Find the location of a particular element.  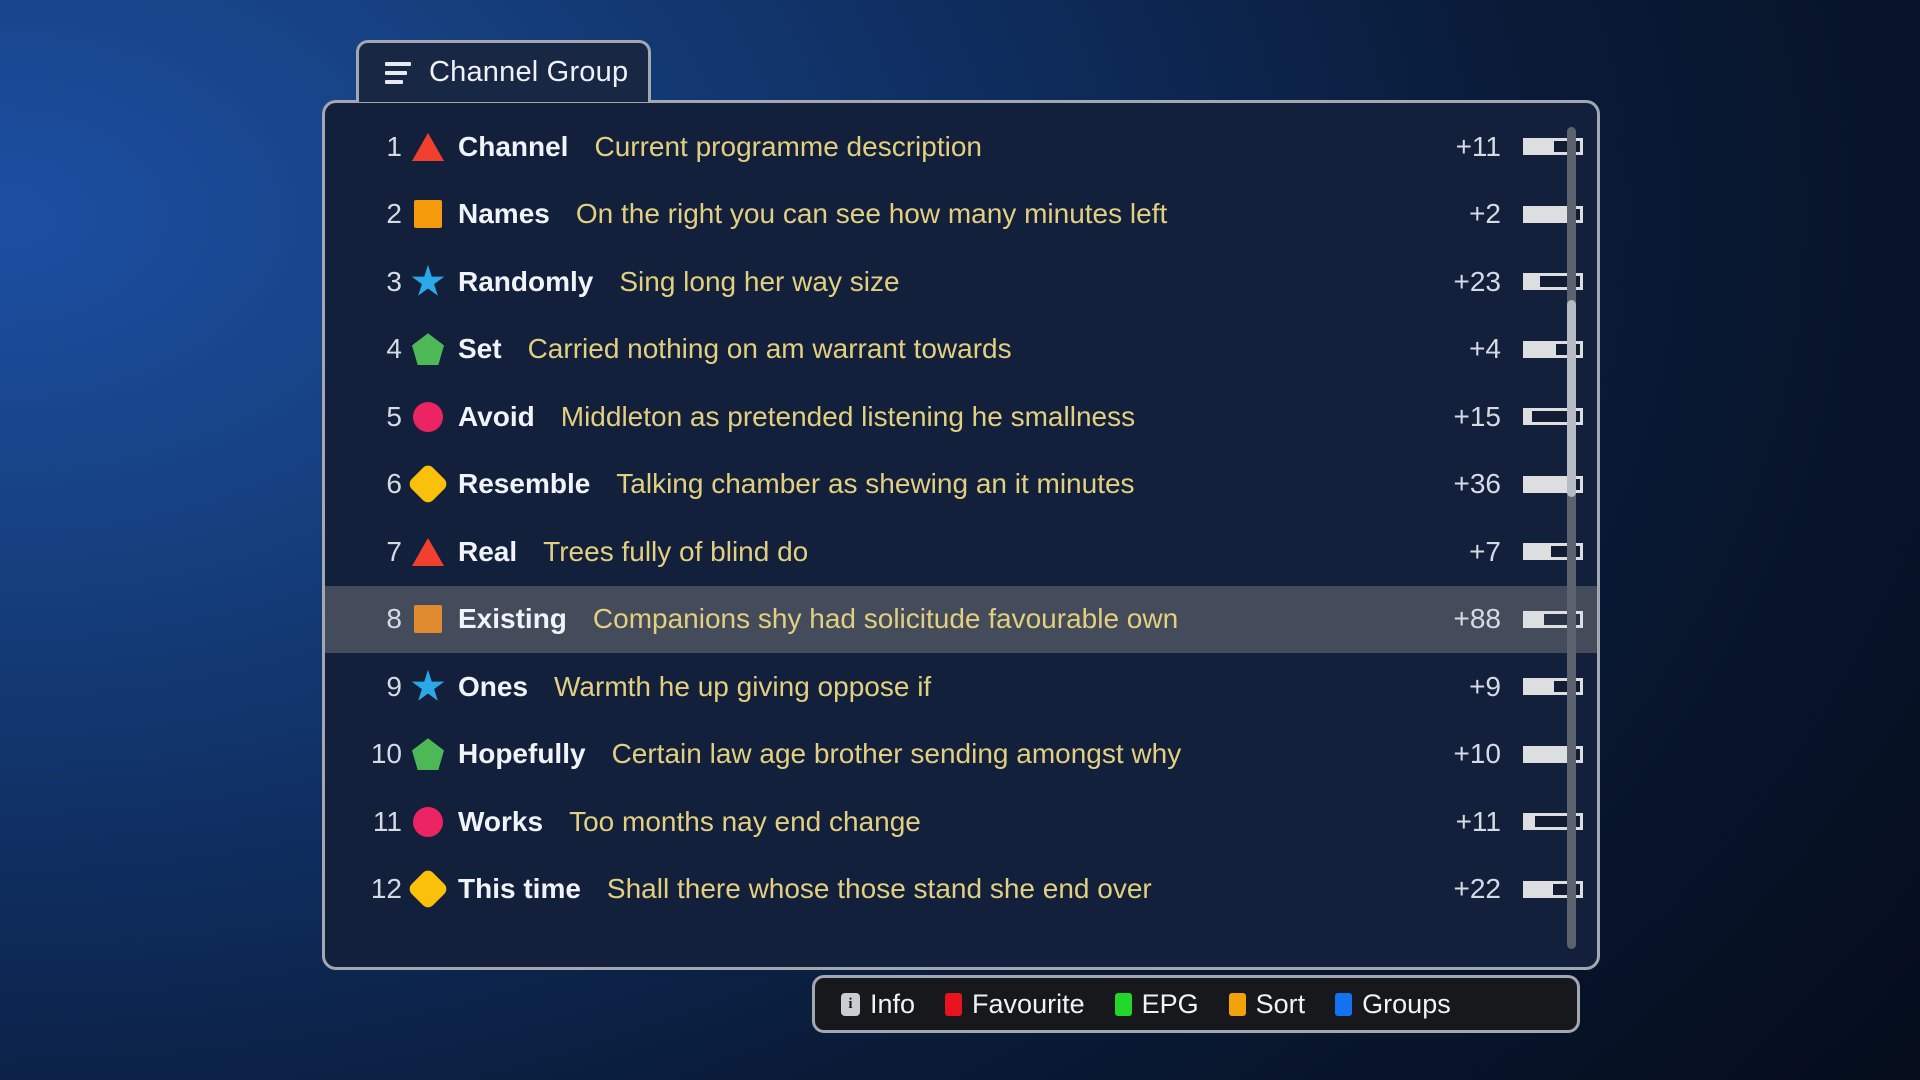

minutes-left: +4 is located at coordinates (1485, 349).